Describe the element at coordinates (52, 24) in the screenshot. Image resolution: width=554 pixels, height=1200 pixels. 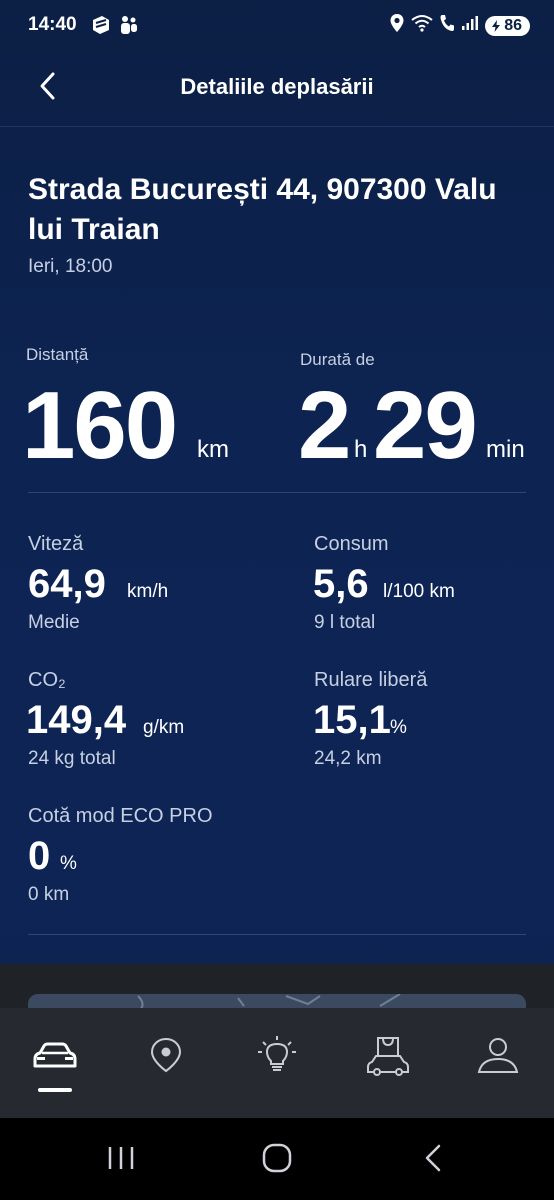
I see `status-time: 14:40` at that location.